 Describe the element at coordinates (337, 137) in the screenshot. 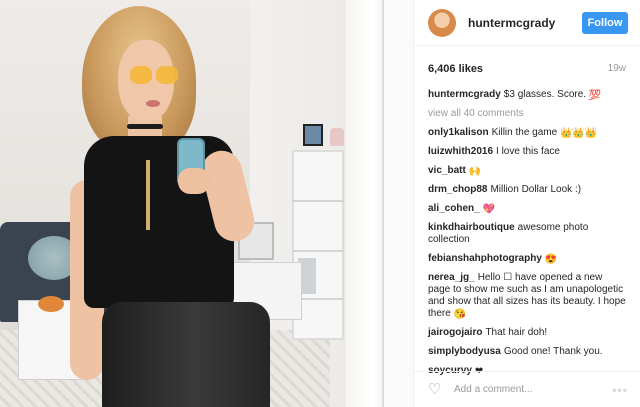

I see `vase` at that location.